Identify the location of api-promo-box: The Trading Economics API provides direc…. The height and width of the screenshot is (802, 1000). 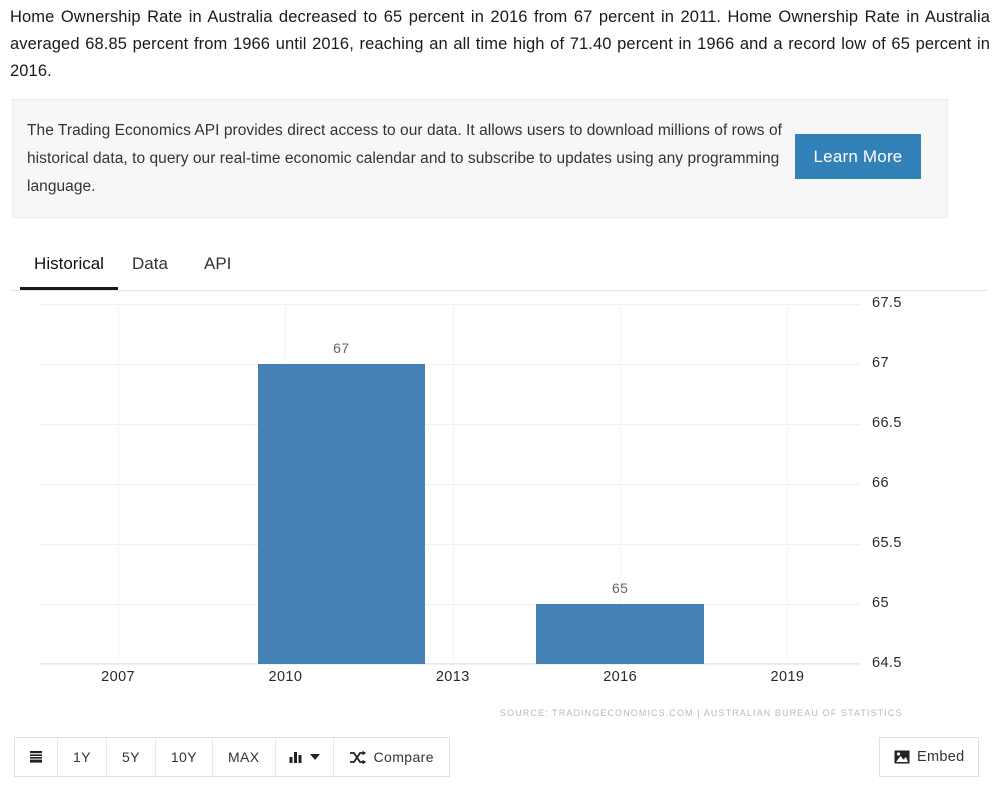
(480, 158).